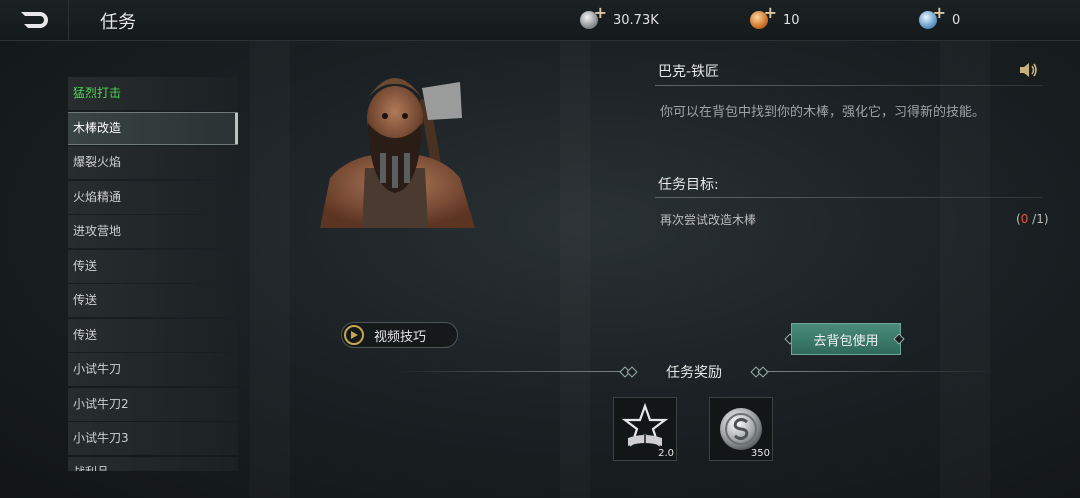 Image resolution: width=1080 pixels, height=498 pixels. What do you see at coordinates (689, 72) in the screenshot?
I see `npc-name: 巴克-铁匠` at bounding box center [689, 72].